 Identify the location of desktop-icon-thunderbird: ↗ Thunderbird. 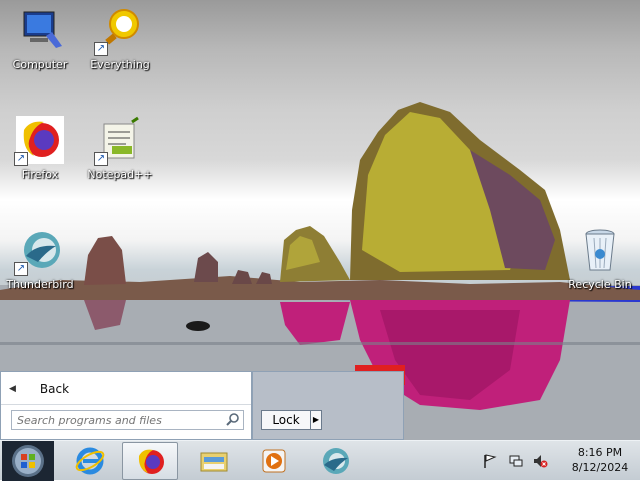
(40, 258).